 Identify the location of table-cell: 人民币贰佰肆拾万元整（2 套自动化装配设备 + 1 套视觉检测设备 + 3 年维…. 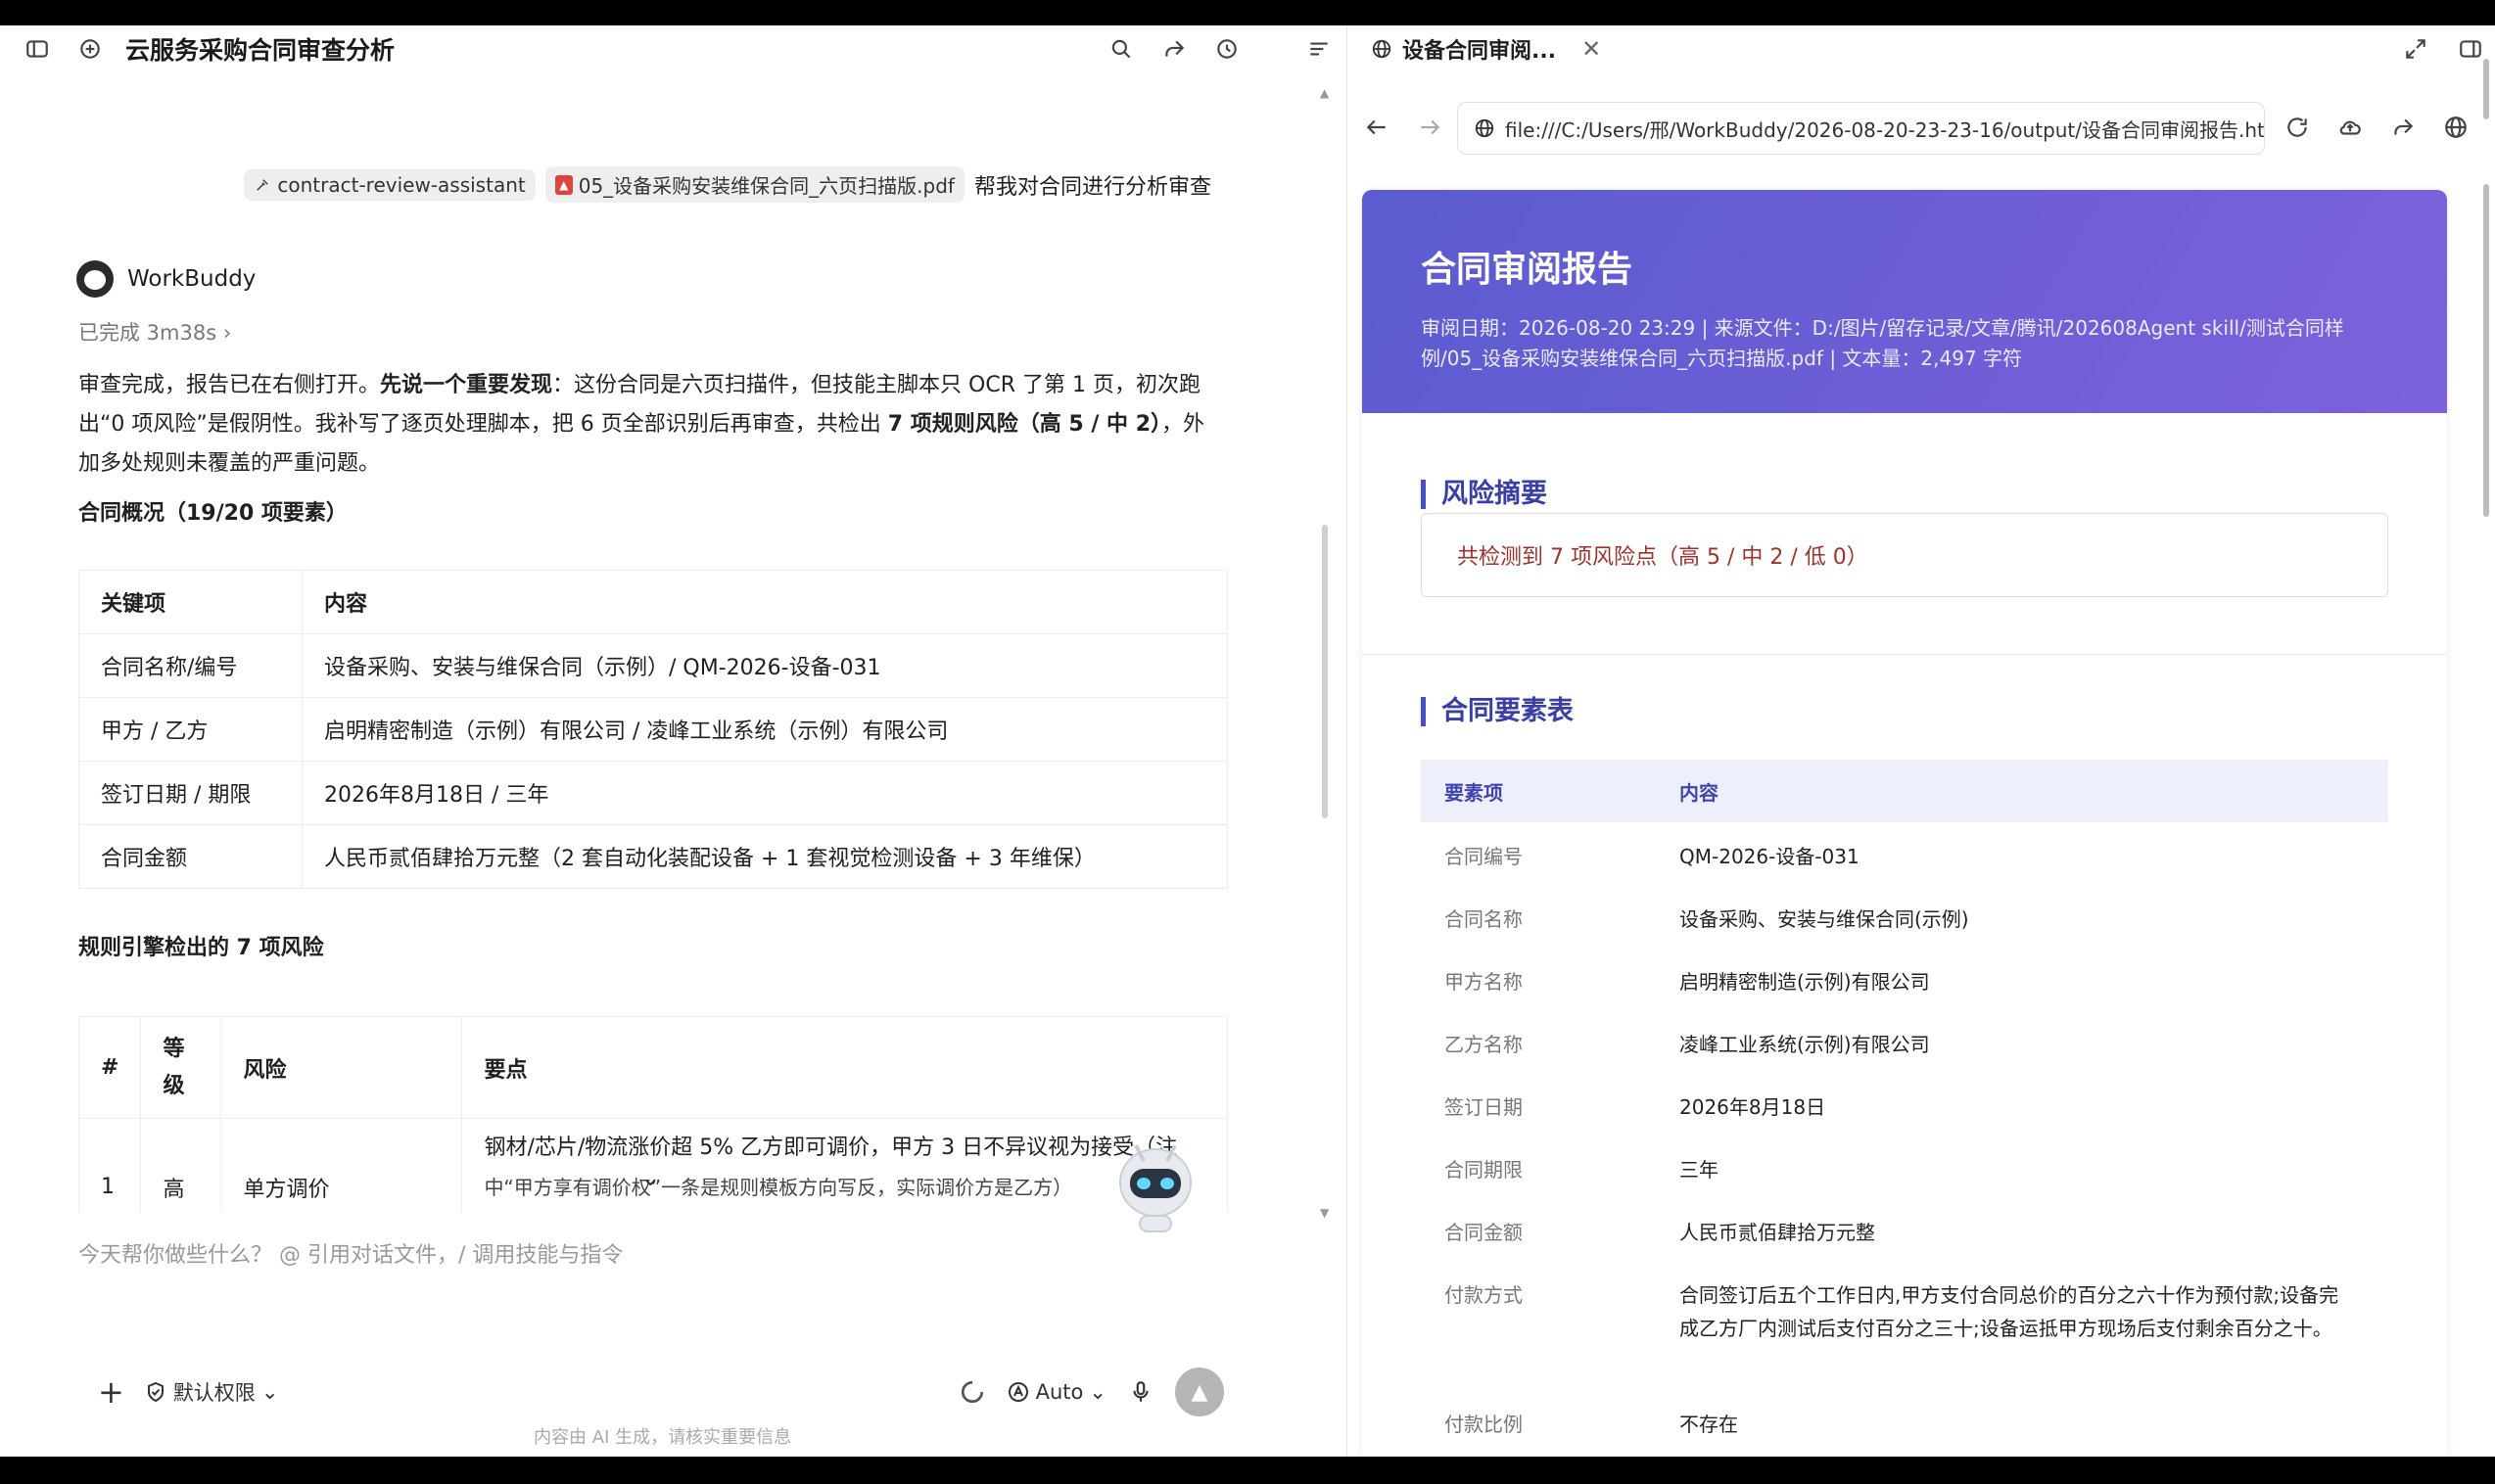
(765, 856).